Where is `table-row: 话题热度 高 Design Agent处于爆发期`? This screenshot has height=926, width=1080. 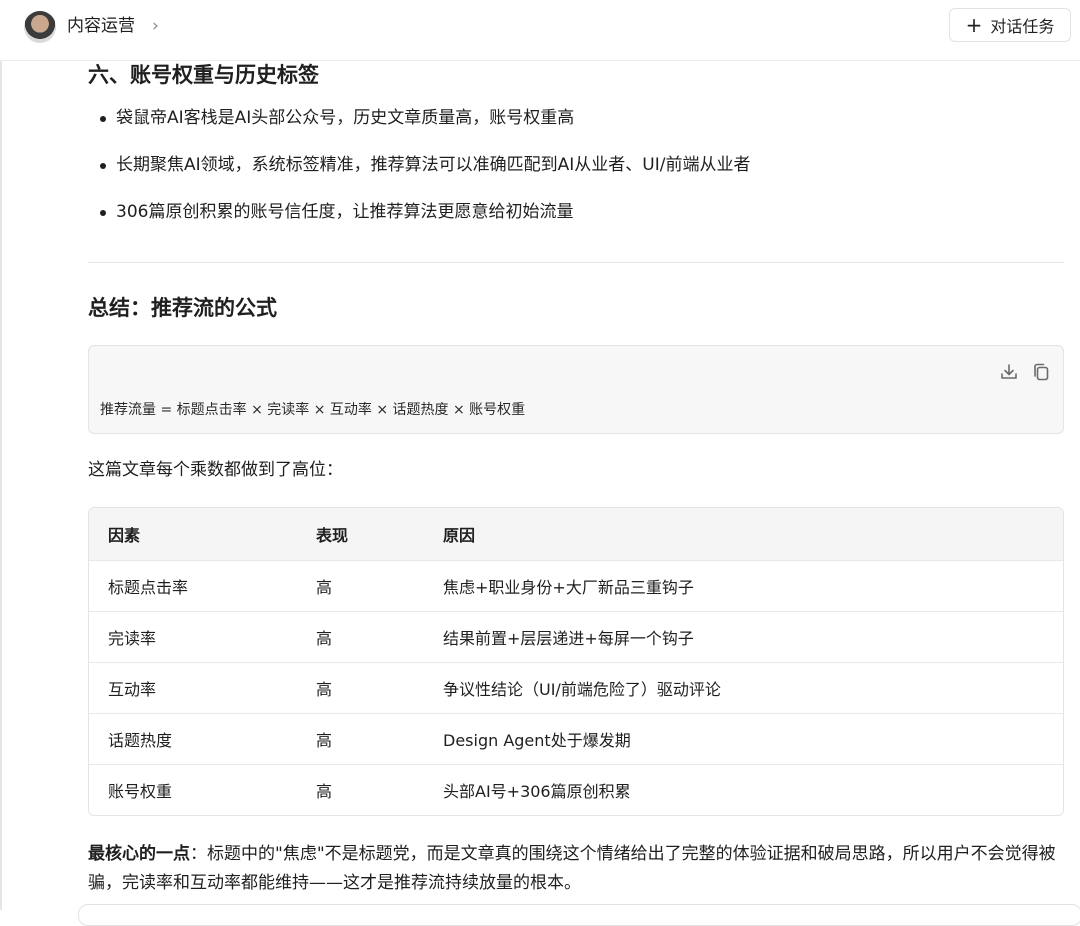 table-row: 话题热度 高 Design Agent处于爆发期 is located at coordinates (576, 738).